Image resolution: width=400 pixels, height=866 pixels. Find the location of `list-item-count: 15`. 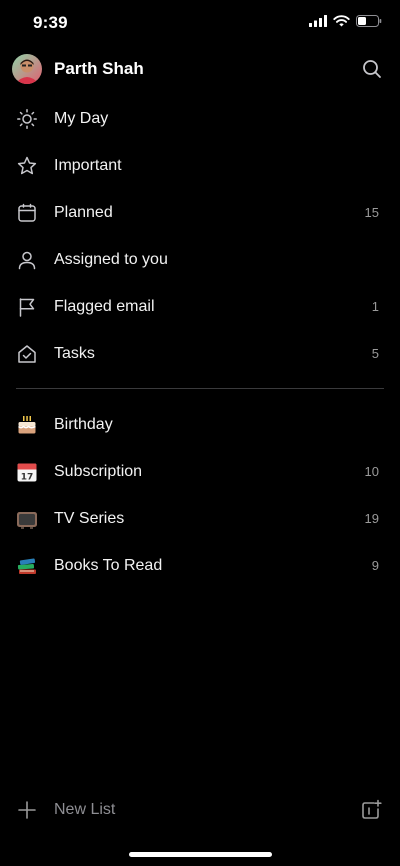

list-item-count: 15 is located at coordinates (371, 212).